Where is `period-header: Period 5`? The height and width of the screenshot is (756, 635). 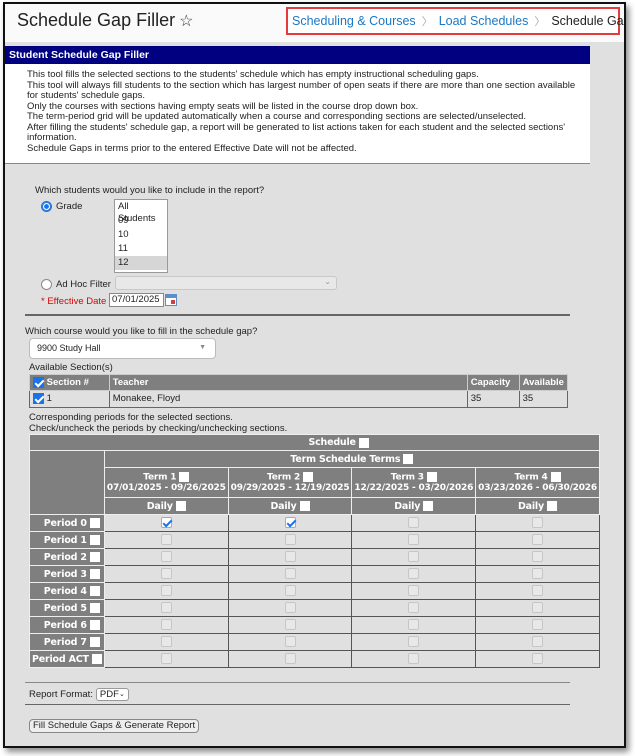 period-header: Period 5 is located at coordinates (67, 608).